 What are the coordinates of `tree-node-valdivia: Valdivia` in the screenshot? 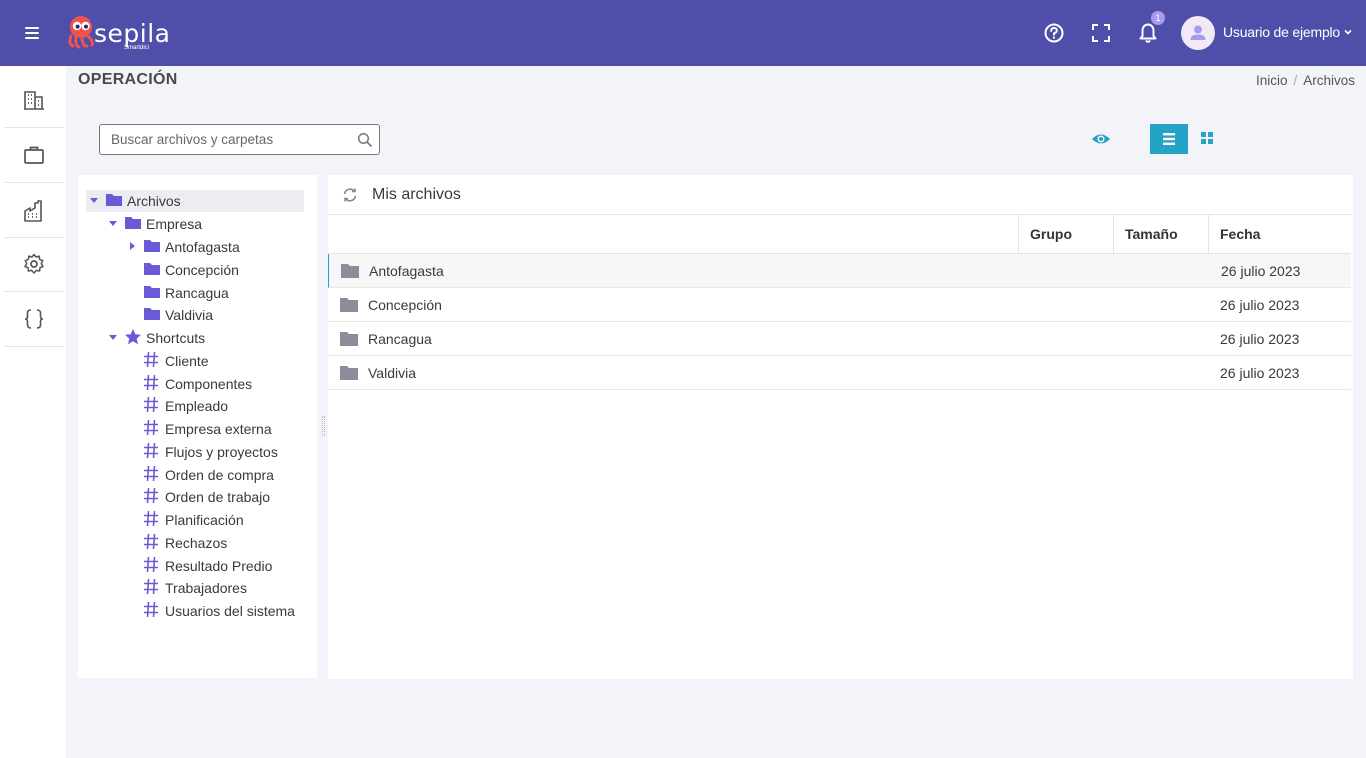 It's located at (209, 315).